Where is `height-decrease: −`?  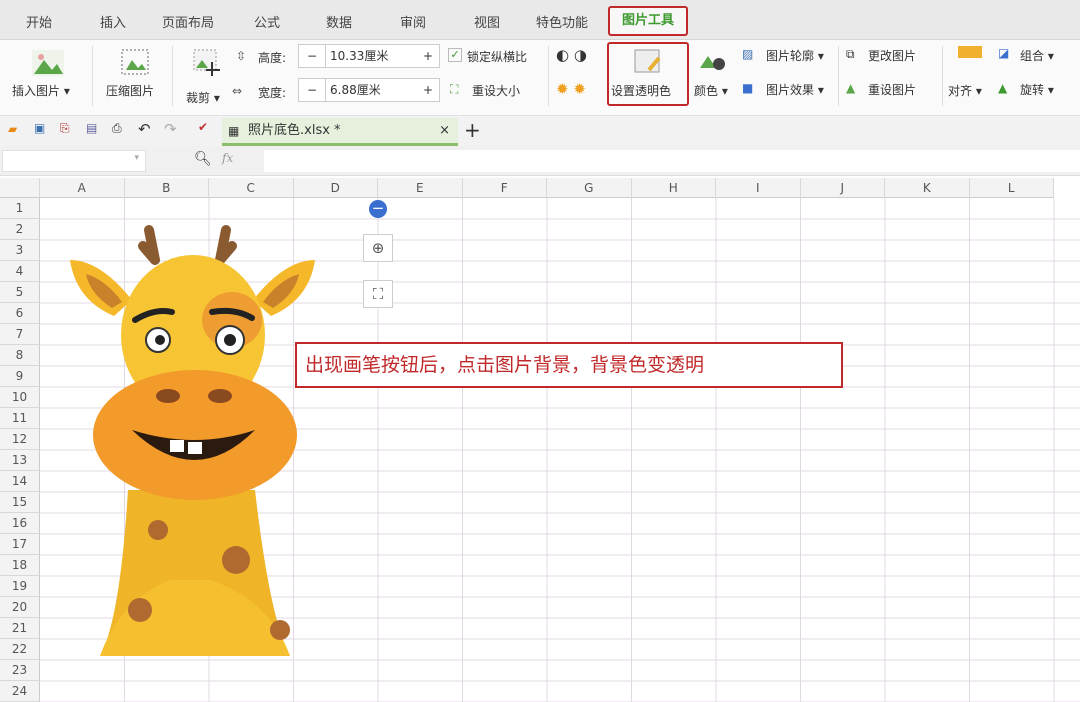
height-decrease: − is located at coordinates (312, 56).